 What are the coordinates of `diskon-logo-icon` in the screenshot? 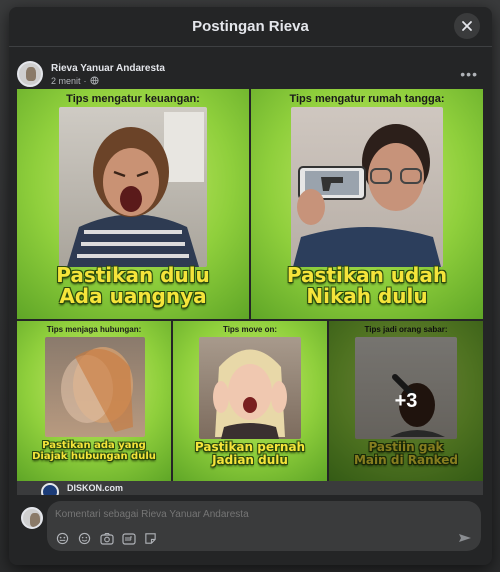 It's located at (50, 489).